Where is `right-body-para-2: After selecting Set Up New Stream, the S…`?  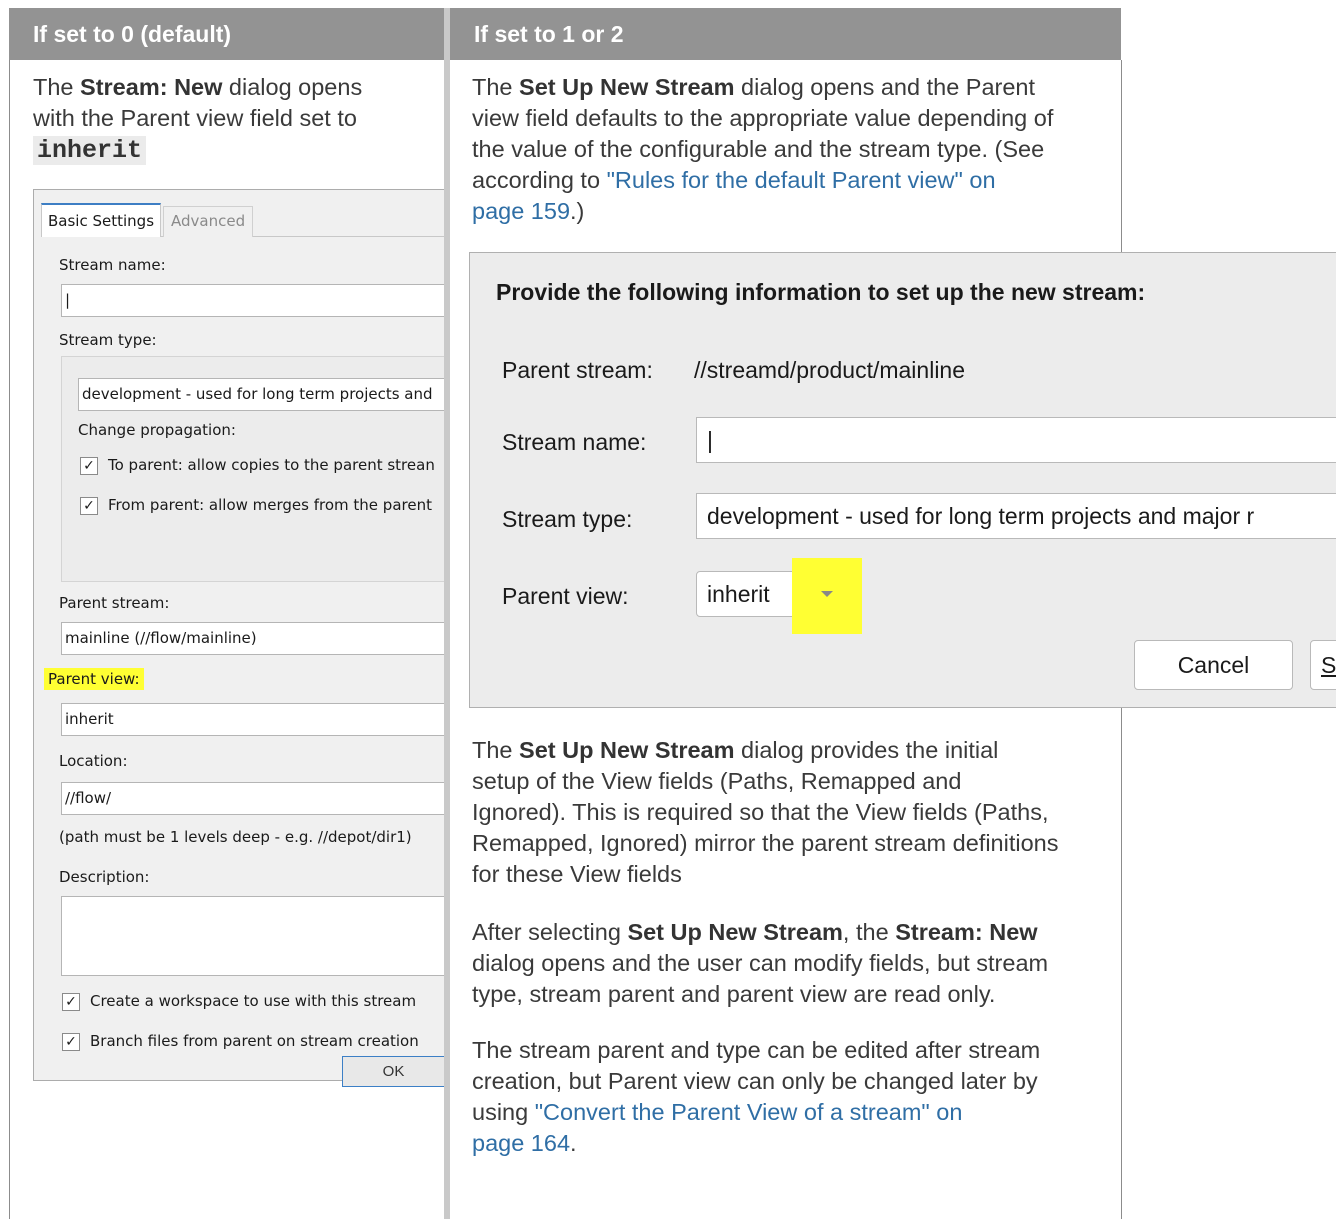 right-body-para-2: After selecting Set Up New Stream, the S… is located at coordinates (760, 963).